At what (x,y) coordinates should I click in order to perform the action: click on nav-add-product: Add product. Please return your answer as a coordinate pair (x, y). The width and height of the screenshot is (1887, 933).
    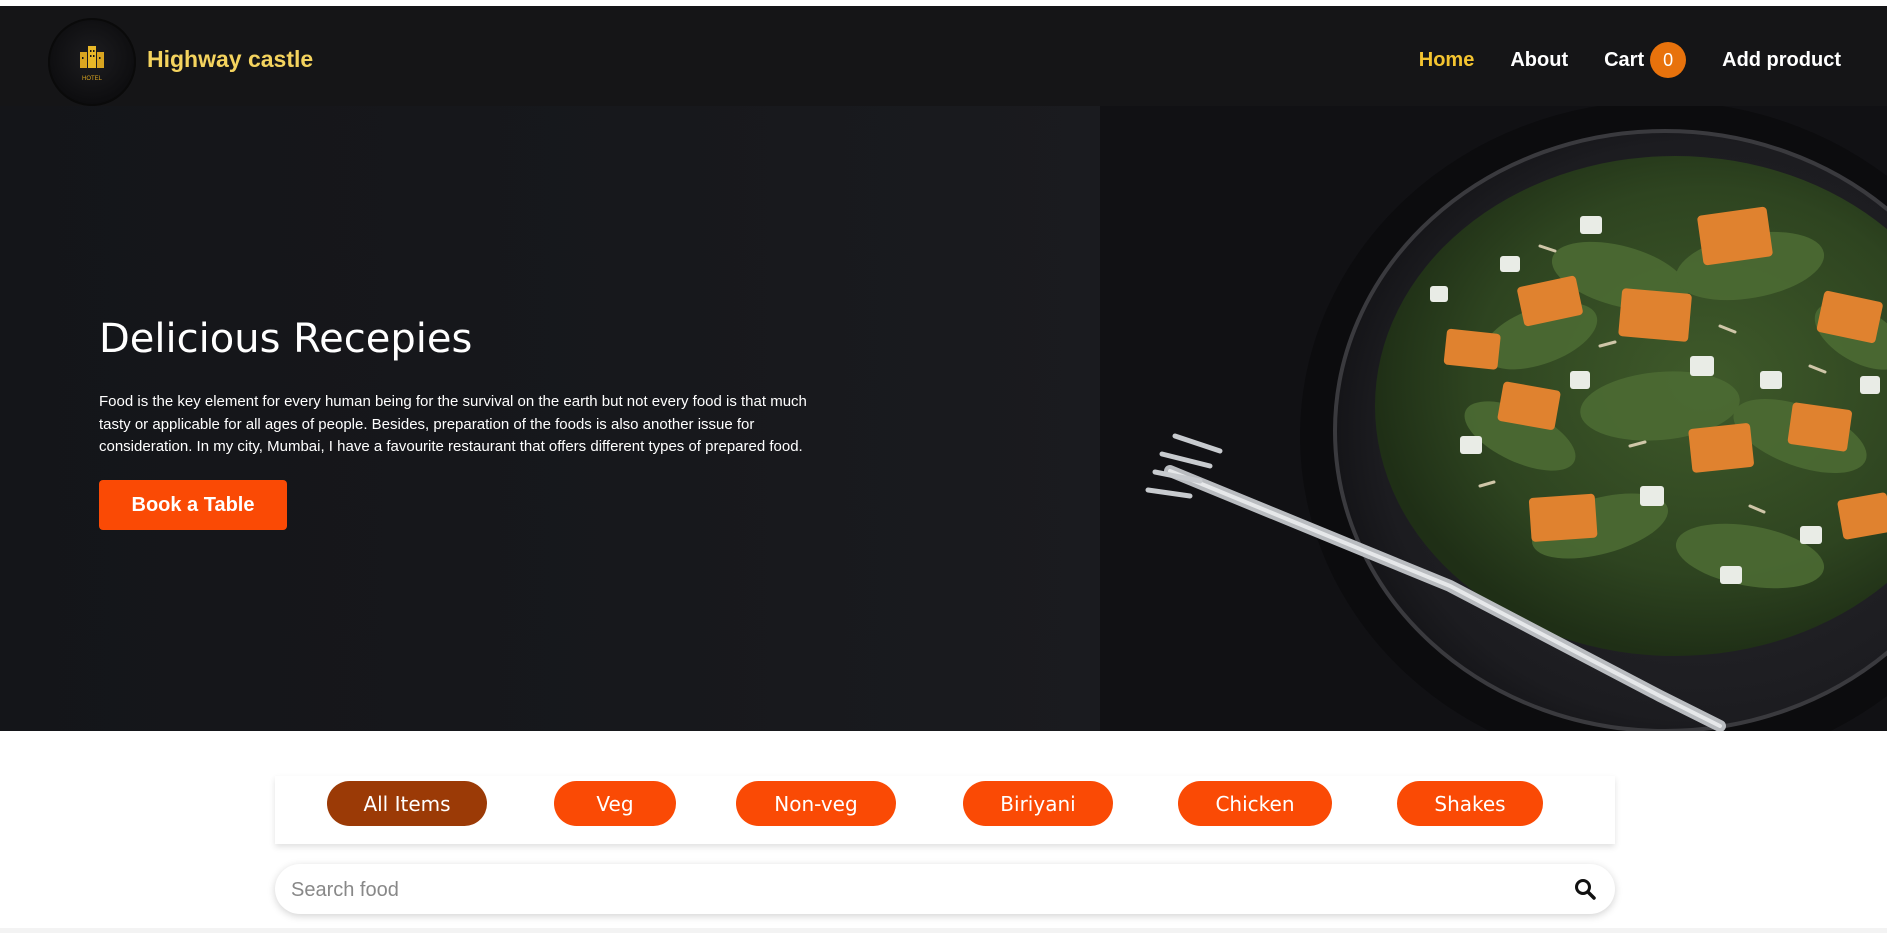
    Looking at the image, I should click on (1781, 60).